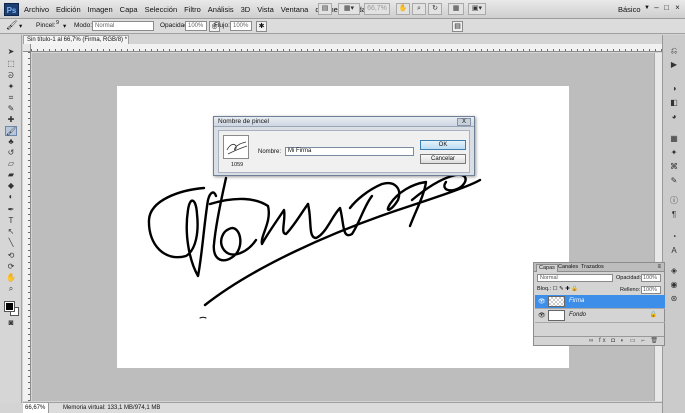  What do you see at coordinates (673, 224) in the screenshot?
I see `panel-dock: ⎌ ▶ ◑ ◧ ◕ ▦ ✦ ⌘ ✎ ⓘ ¶ ◔ A ◈ ◉ ⊛` at bounding box center [673, 224].